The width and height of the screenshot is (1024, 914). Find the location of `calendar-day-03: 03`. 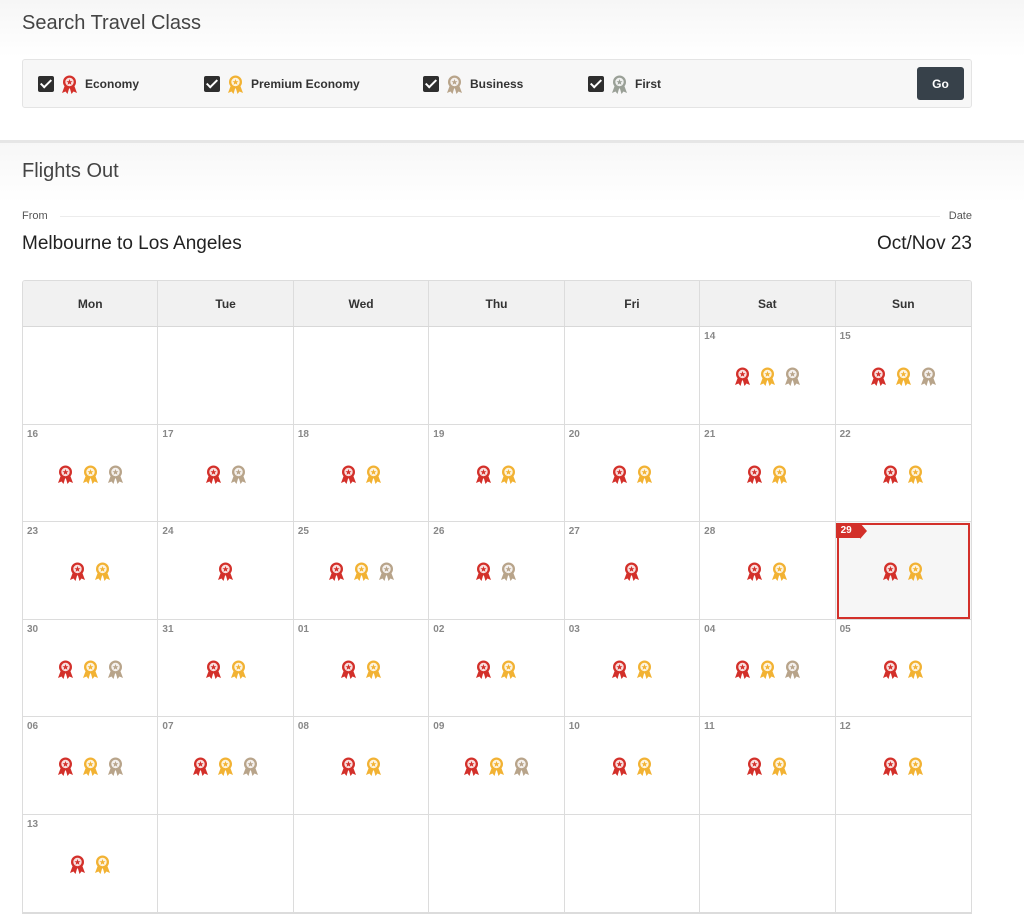

calendar-day-03: 03 is located at coordinates (632, 668).